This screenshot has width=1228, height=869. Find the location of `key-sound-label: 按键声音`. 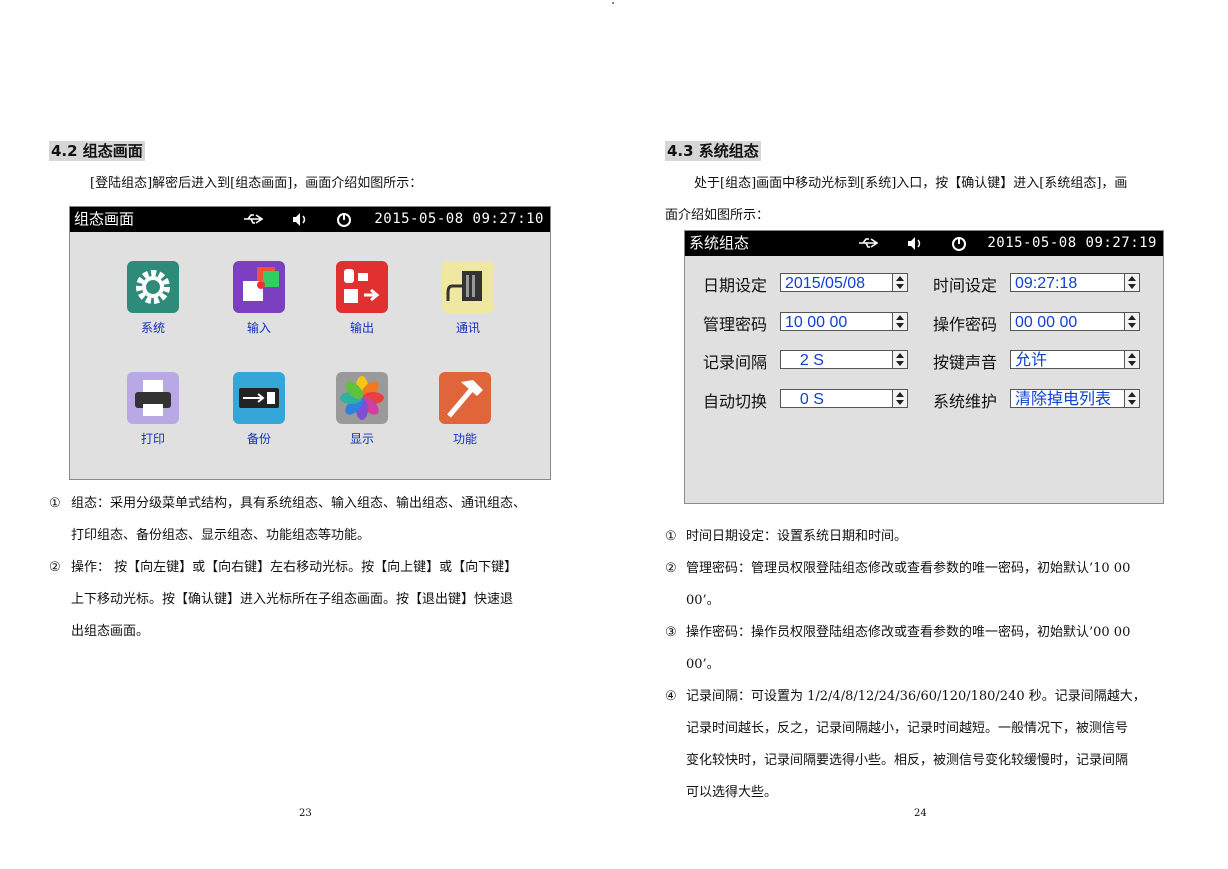

key-sound-label: 按键声音 is located at coordinates (965, 362).